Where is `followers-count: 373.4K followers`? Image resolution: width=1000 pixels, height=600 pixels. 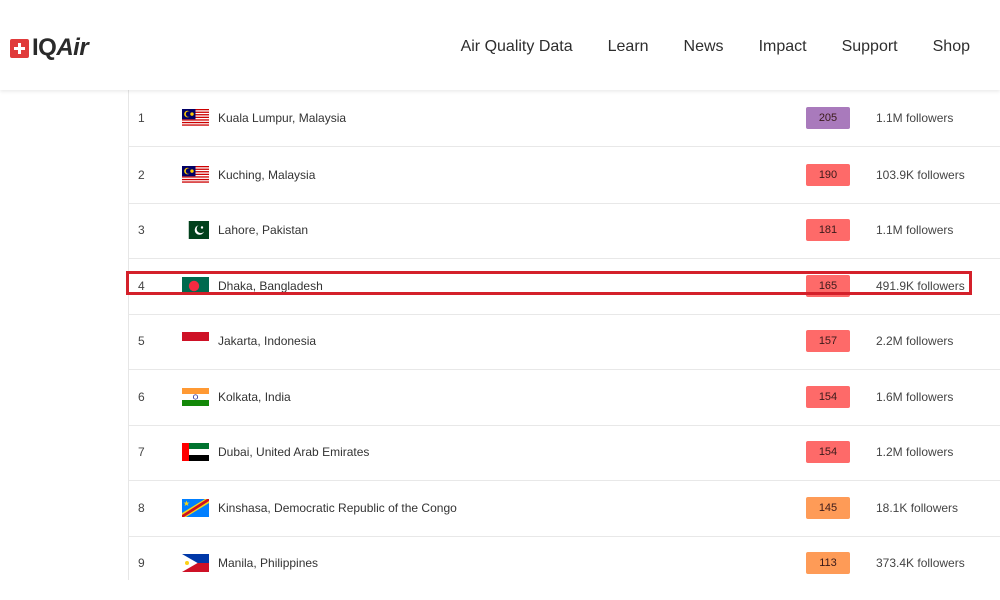
followers-count: 373.4K followers is located at coordinates (920, 563).